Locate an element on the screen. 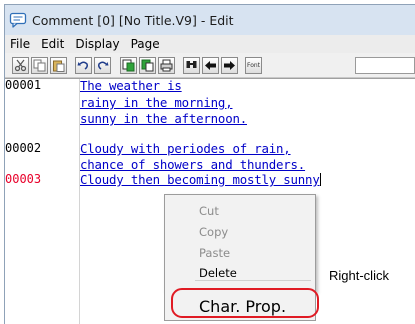  copy-icon is located at coordinates (39, 65).